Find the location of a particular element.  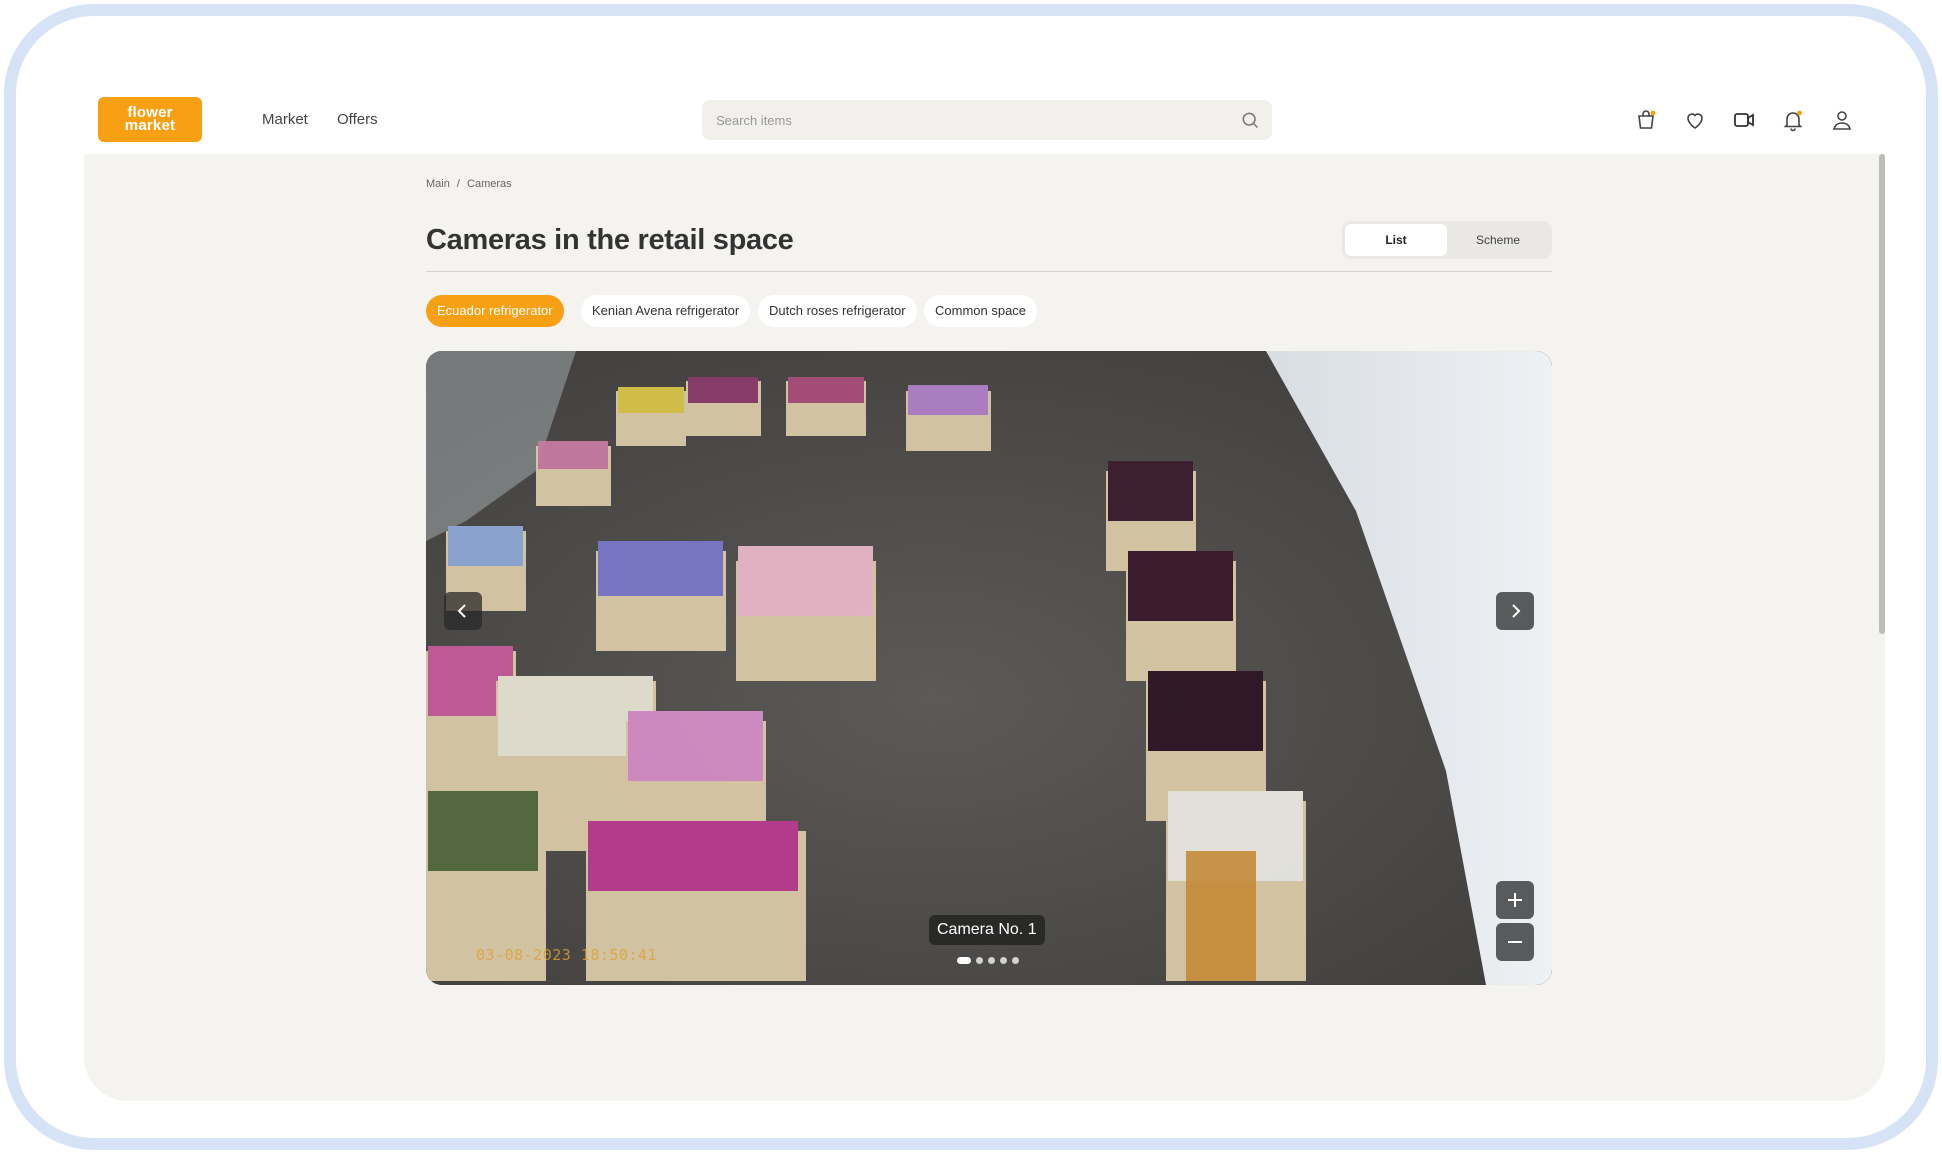

nav-offers: Offers is located at coordinates (357, 119).